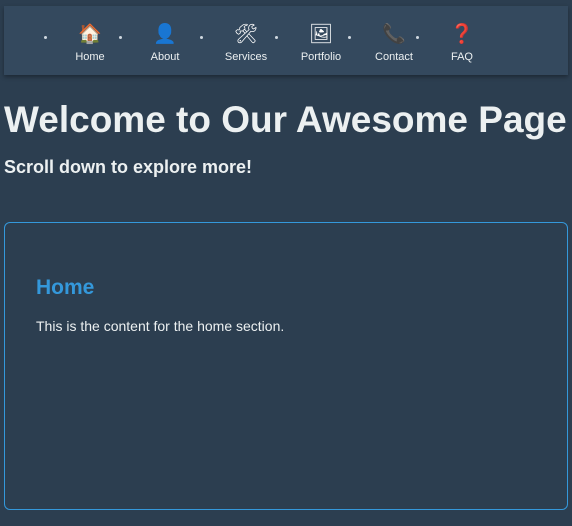 Image resolution: width=572 pixels, height=526 pixels. Describe the element at coordinates (462, 34) in the screenshot. I see `question-mark-icon: ❓` at that location.